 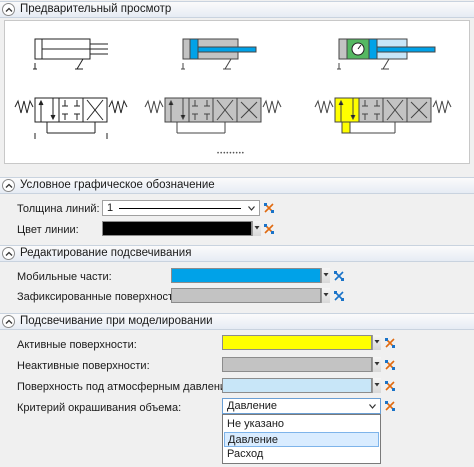 I want to click on line-color-label: Цвет линии:, so click(x=48, y=230).